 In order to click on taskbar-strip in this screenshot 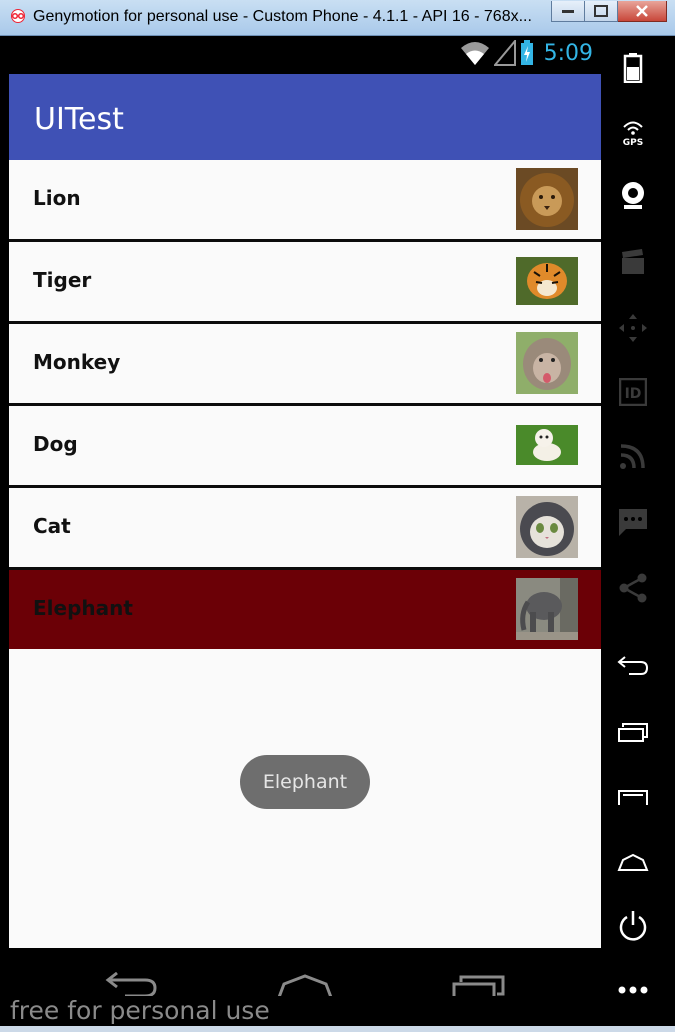, I will do `click(337, 1029)`.